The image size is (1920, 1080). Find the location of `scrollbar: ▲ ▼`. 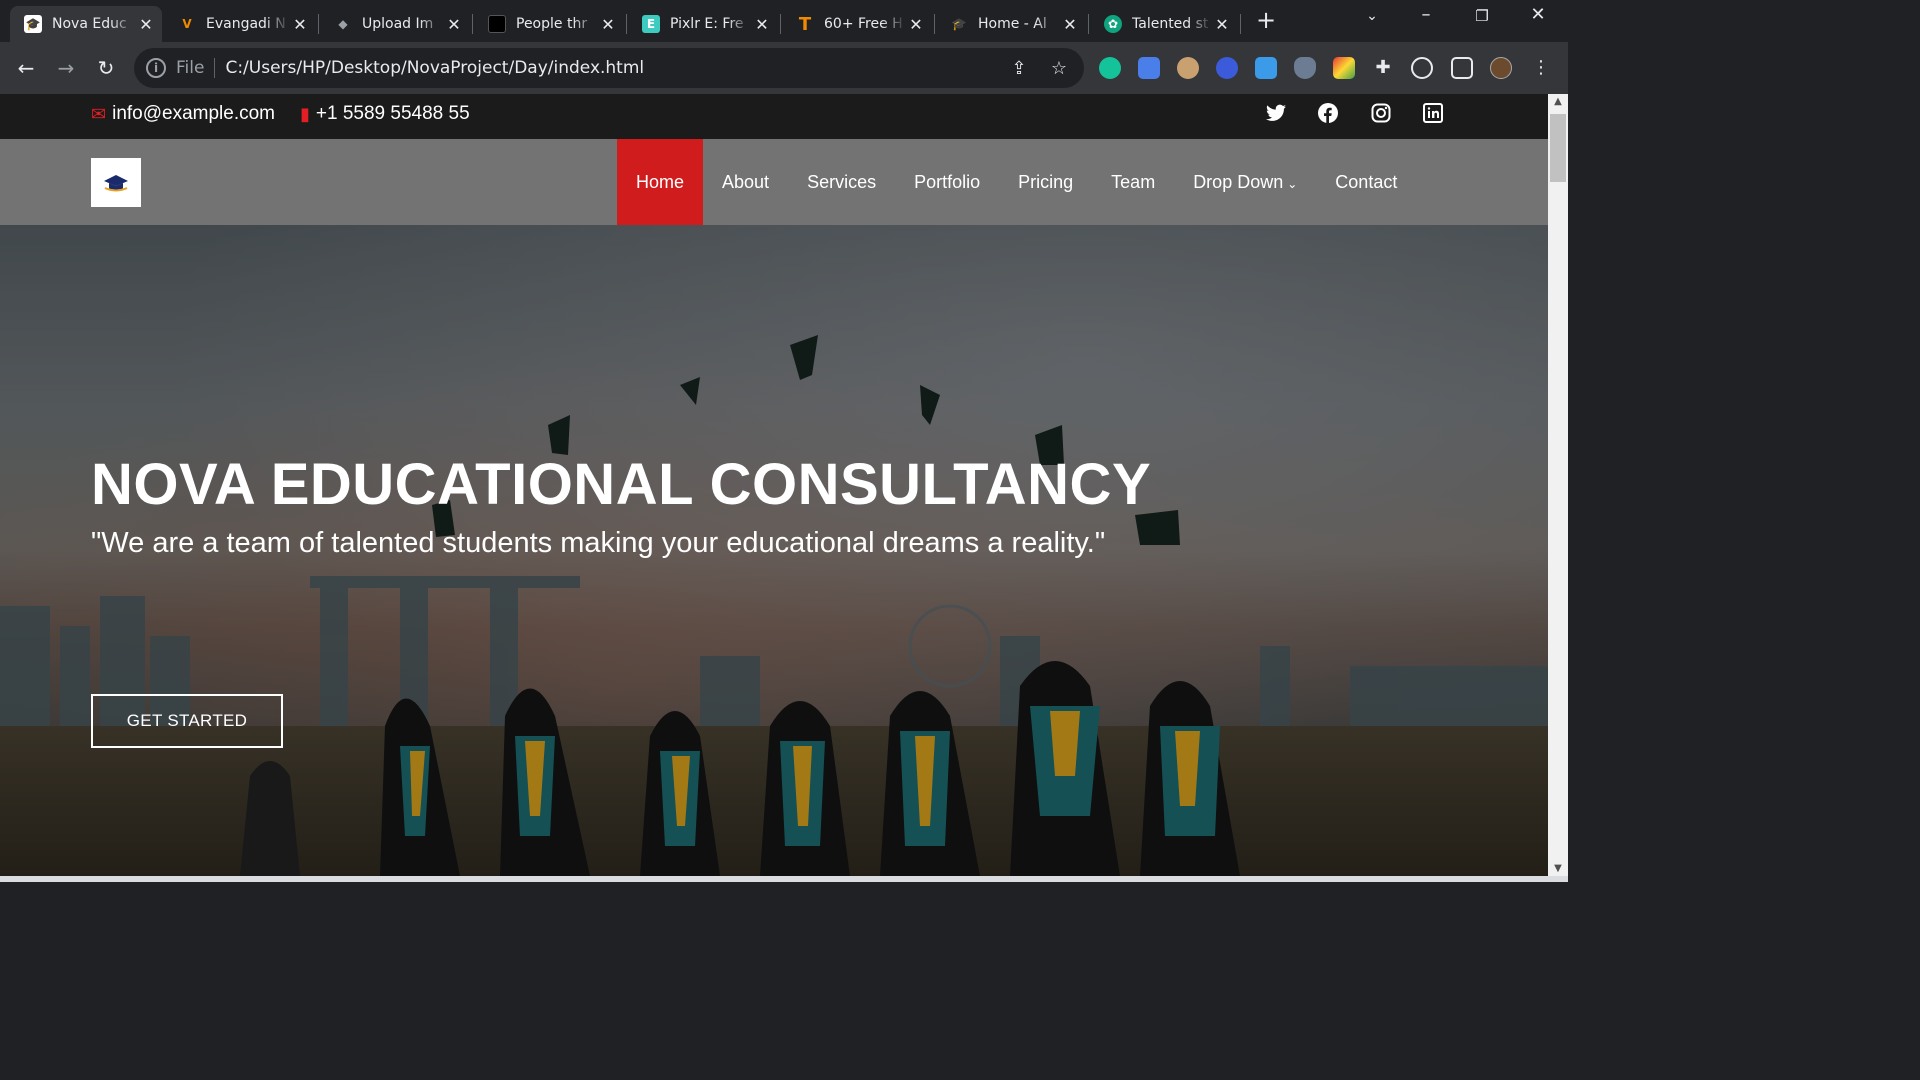

scrollbar: ▲ ▼ is located at coordinates (1558, 485).